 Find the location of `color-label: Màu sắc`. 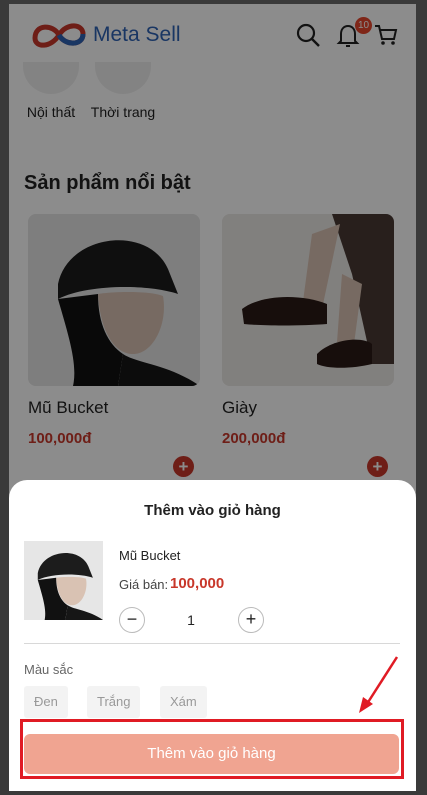

color-label: Màu sắc is located at coordinates (49, 669).